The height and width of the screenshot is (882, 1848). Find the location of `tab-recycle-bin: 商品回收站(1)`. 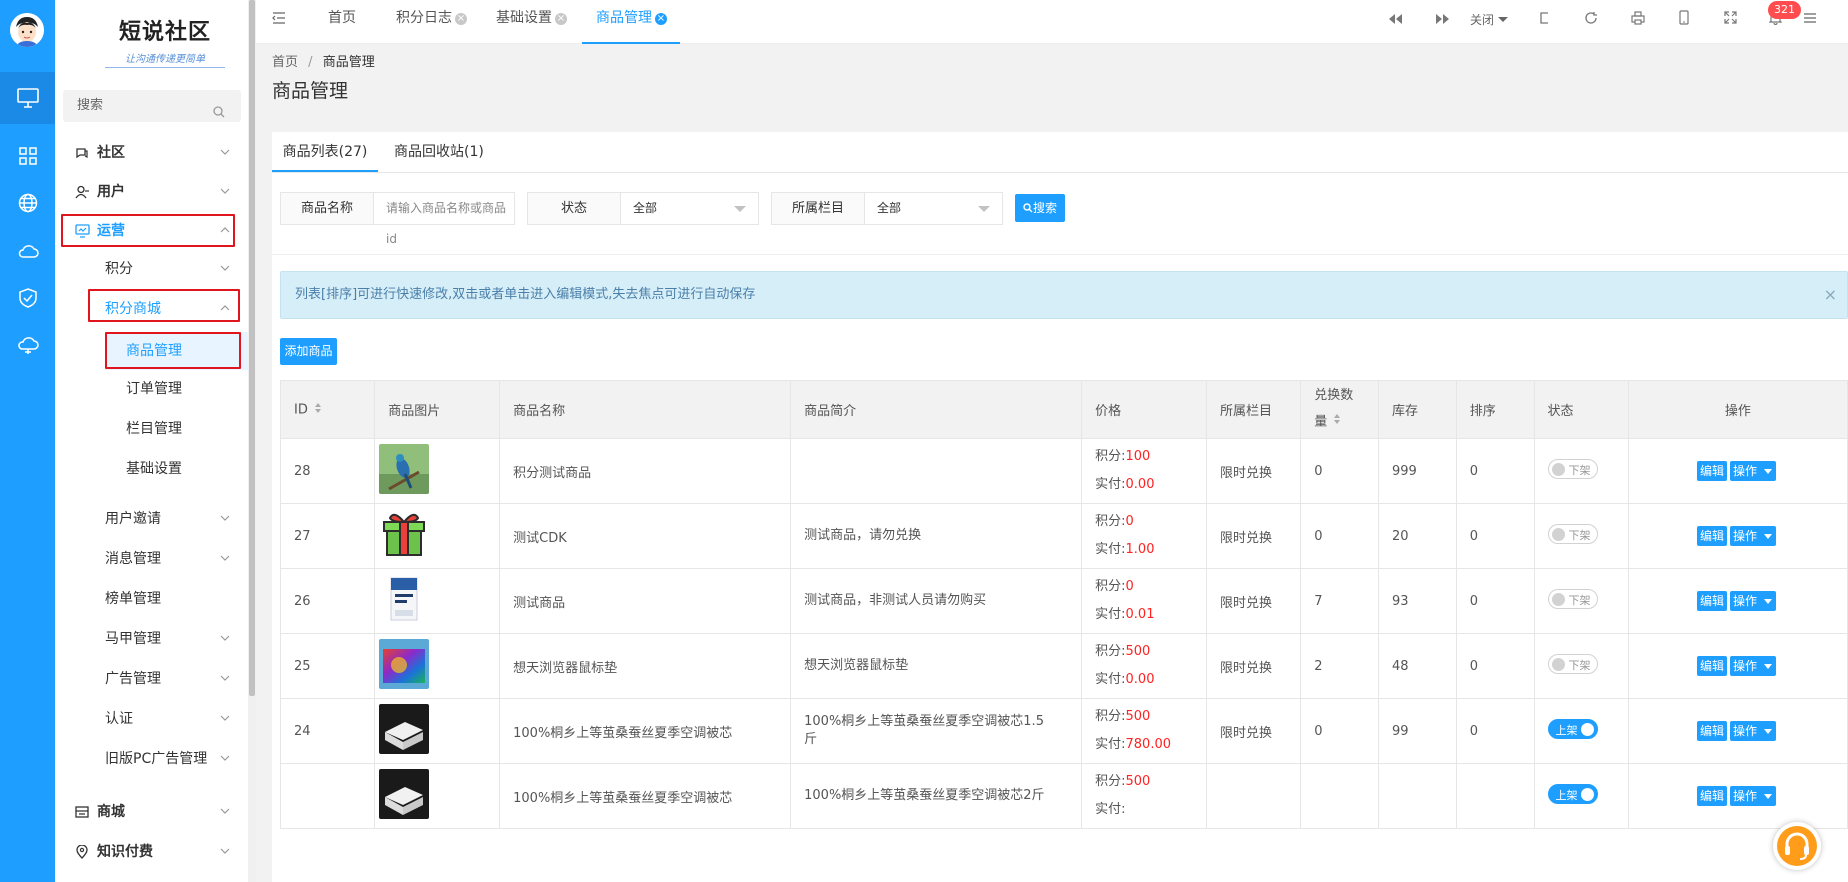

tab-recycle-bin: 商品回收站(1) is located at coordinates (439, 152).